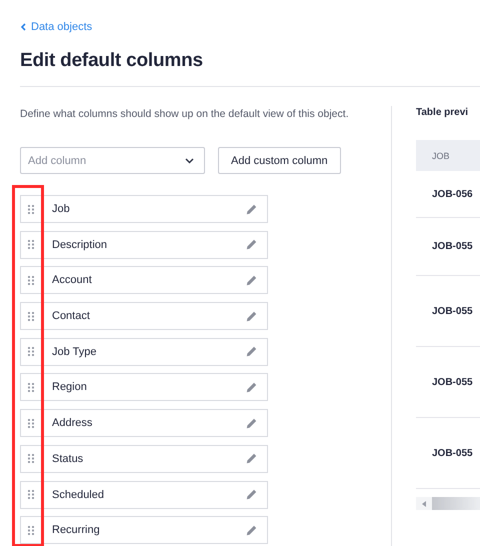 This screenshot has width=480, height=546. I want to click on column-item: Scheduled, so click(144, 494).